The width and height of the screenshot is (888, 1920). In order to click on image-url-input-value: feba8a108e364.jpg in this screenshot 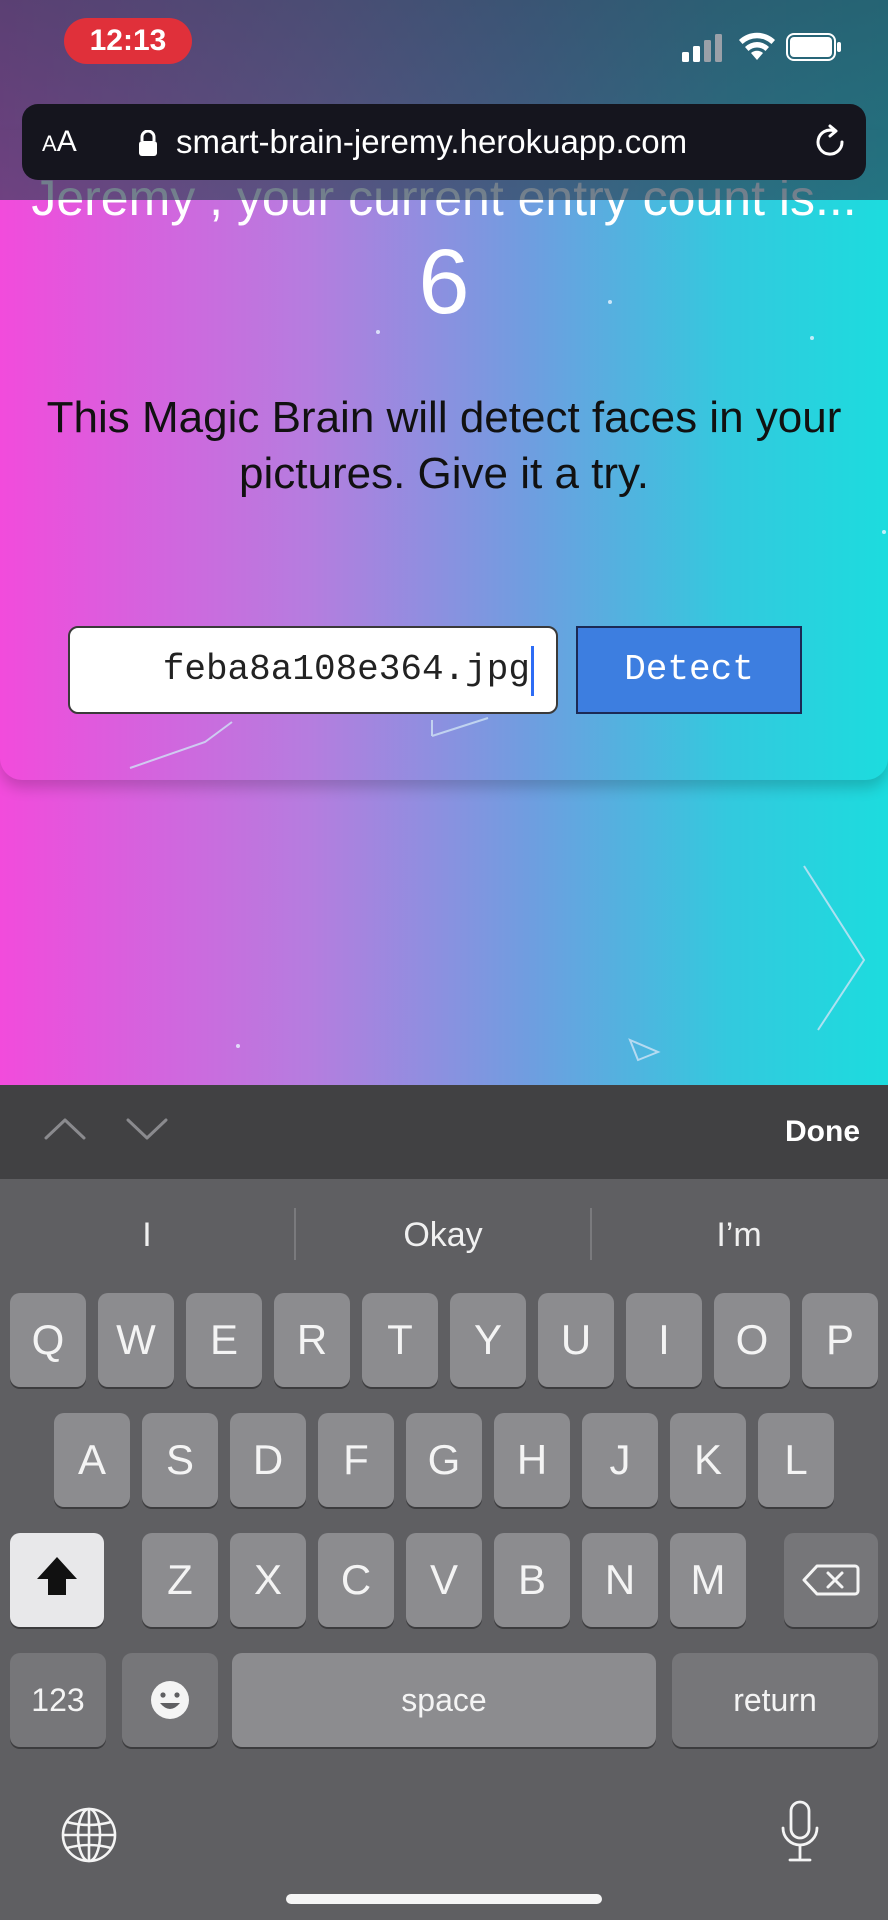, I will do `click(346, 669)`.